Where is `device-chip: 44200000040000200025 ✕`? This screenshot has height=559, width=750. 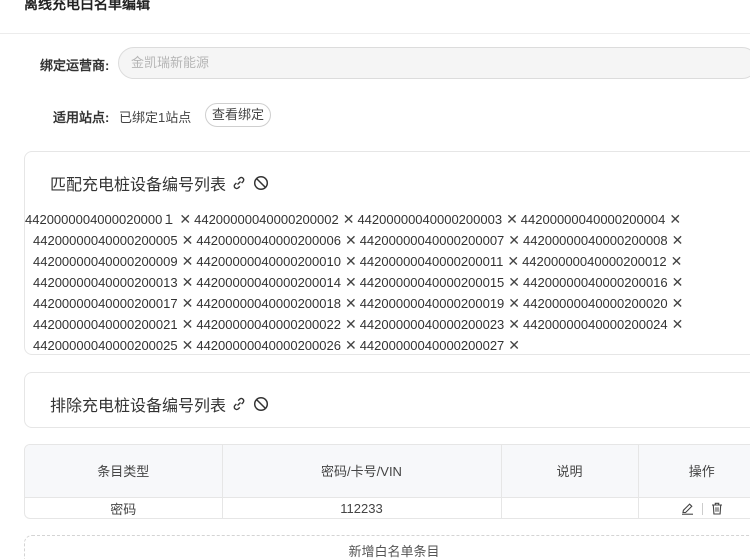 device-chip: 44200000040000200025 ✕ is located at coordinates (113, 345).